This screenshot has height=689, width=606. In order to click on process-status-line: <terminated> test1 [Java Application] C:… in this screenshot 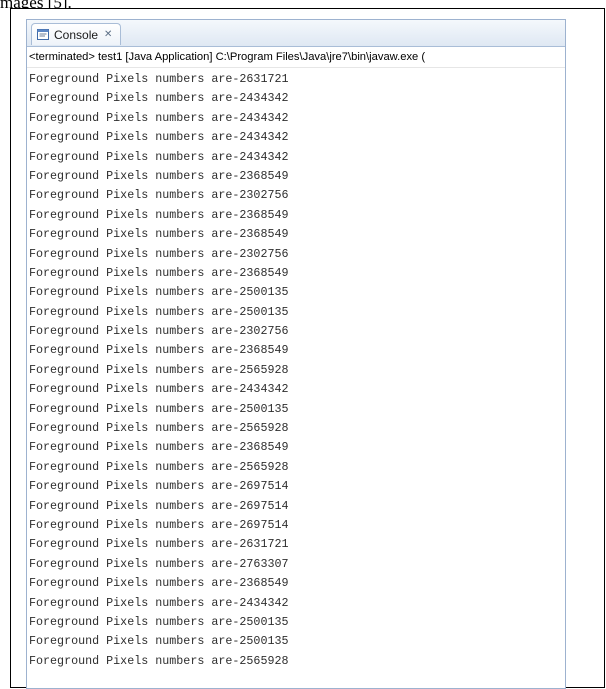, I will do `click(296, 57)`.